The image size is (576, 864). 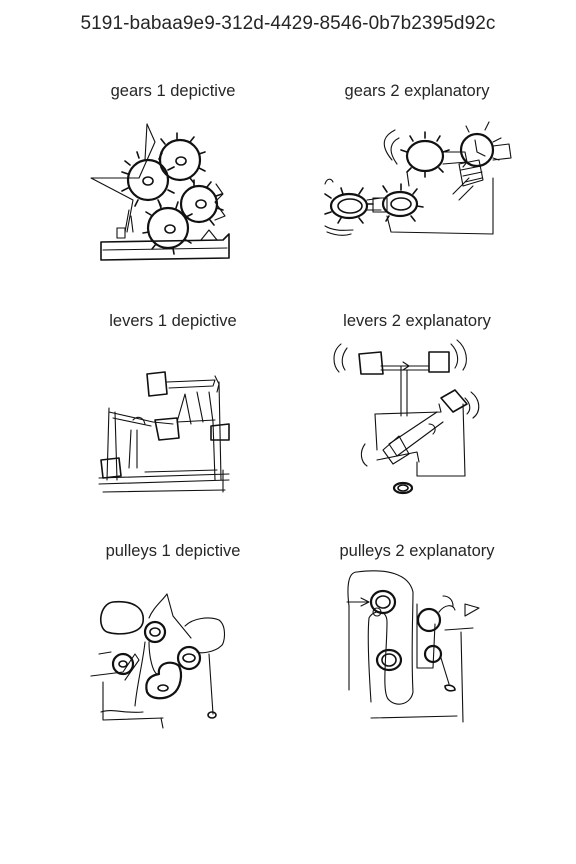 I want to click on levers-depictive-sketch, so click(x=164, y=432).